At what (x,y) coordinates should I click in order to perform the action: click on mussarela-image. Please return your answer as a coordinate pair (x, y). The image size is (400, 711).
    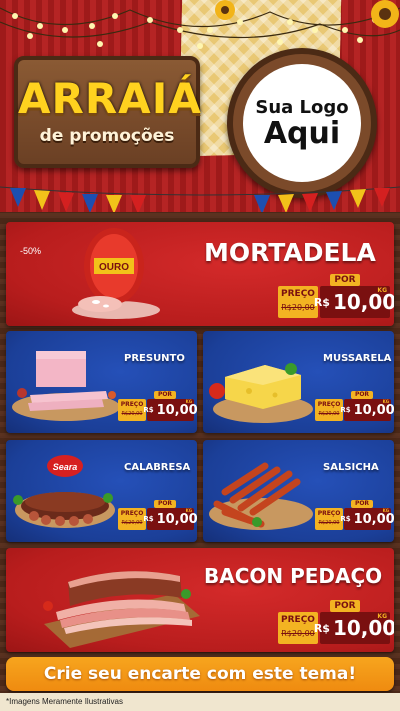
    Looking at the image, I should click on (261, 393).